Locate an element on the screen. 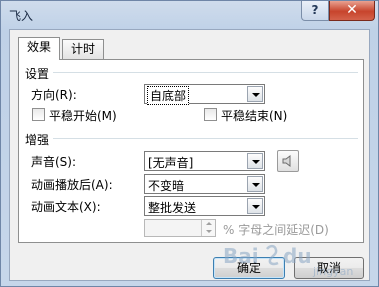  tab-timing-label: 计时 is located at coordinates (83, 49).